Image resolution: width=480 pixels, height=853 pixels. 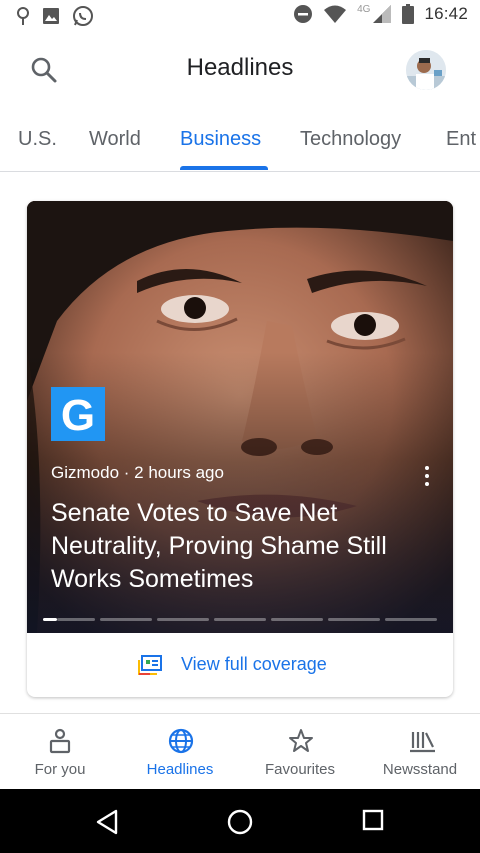 I want to click on full-coverage-icon, so click(x=150, y=665).